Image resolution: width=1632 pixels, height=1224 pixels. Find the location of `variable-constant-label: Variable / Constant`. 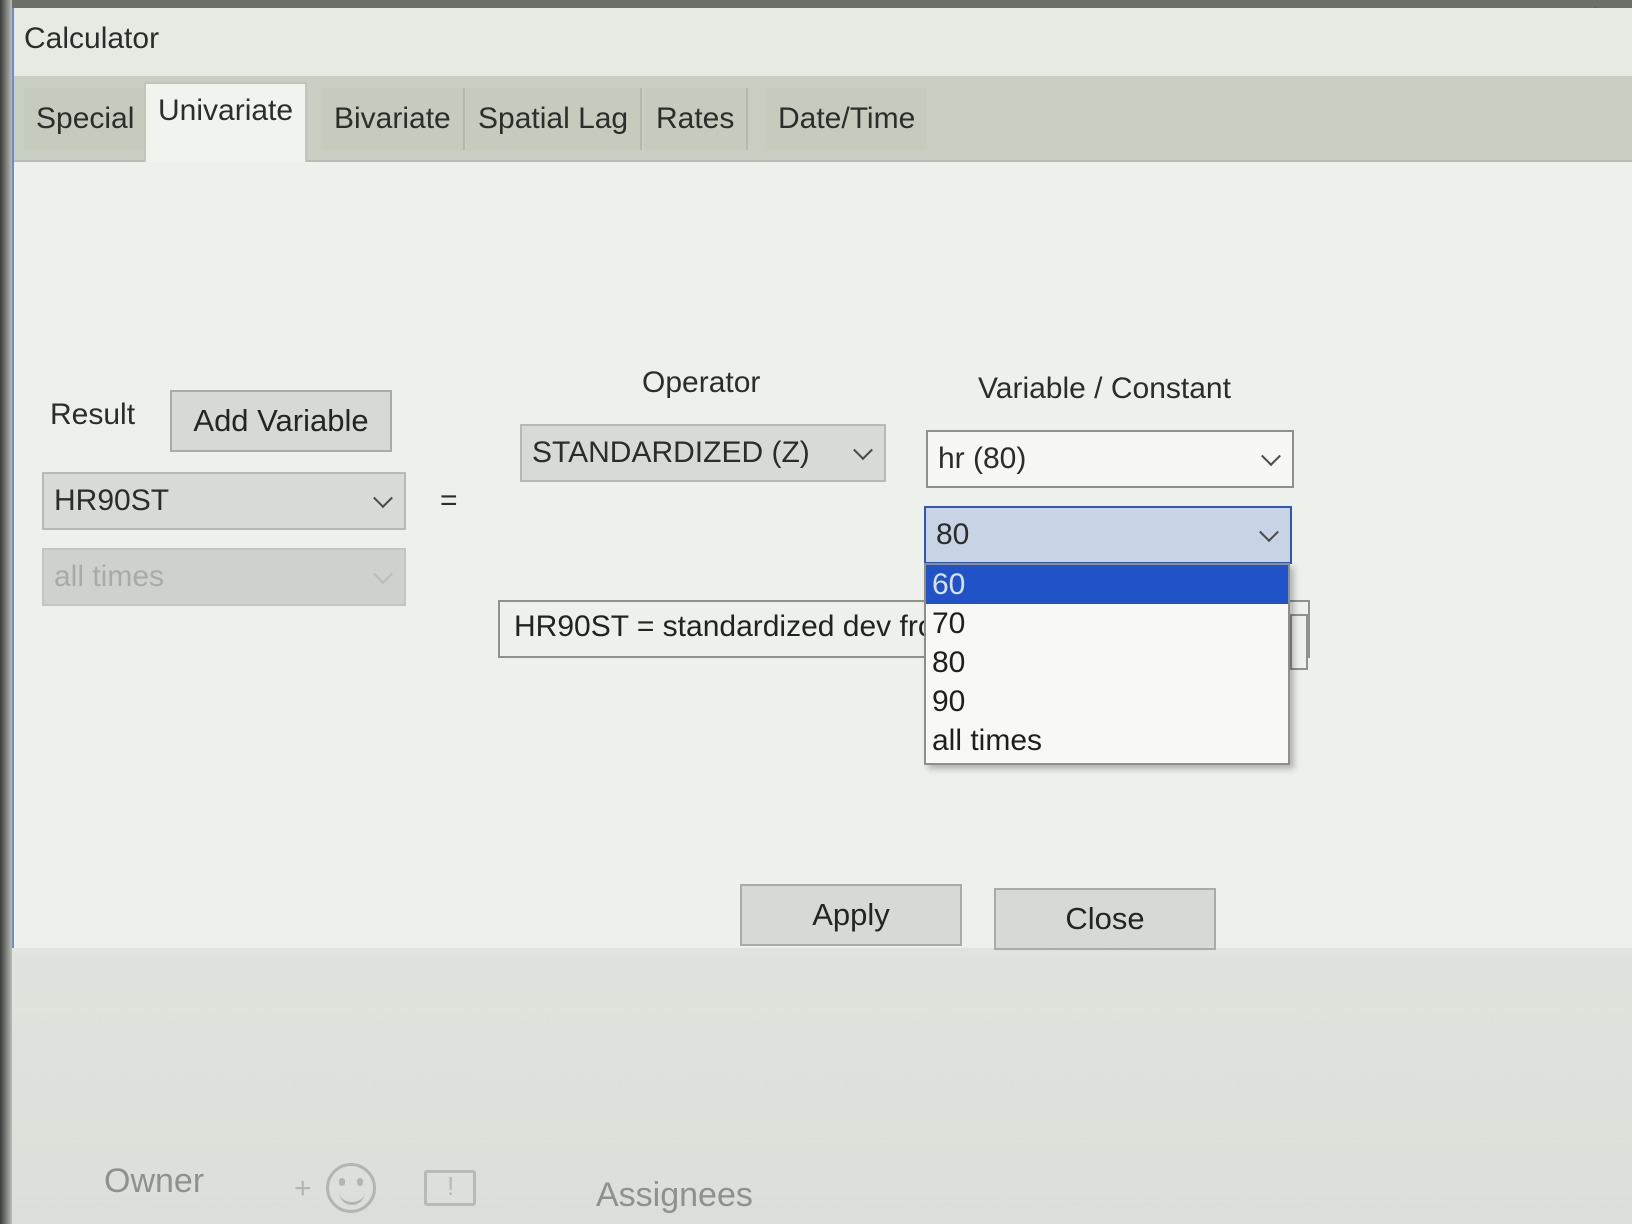

variable-constant-label: Variable / Constant is located at coordinates (1104, 388).